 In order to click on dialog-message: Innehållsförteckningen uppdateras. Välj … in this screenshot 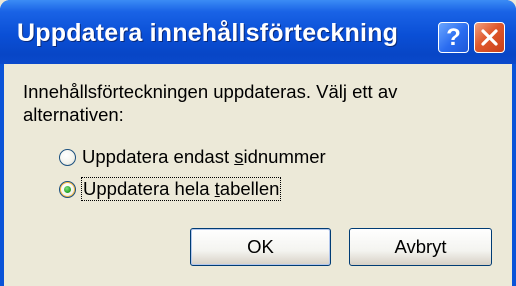, I will do `click(210, 103)`.